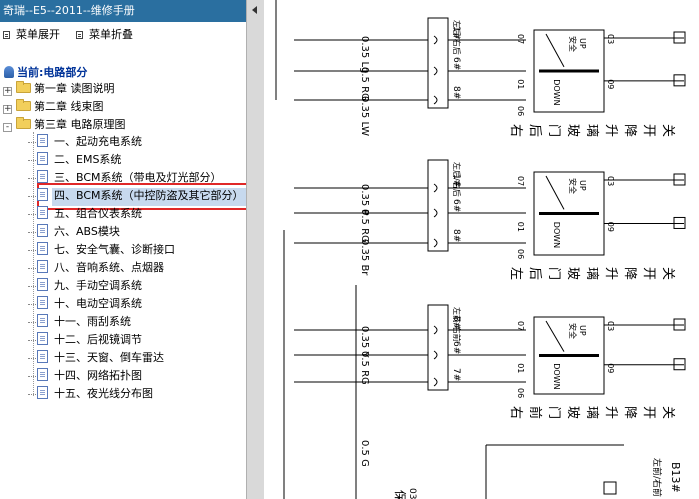 Image resolution: width=699 pixels, height=499 pixels. Describe the element at coordinates (364, 257) in the screenshot. I see `wire-label: 0.35 Br` at that location.